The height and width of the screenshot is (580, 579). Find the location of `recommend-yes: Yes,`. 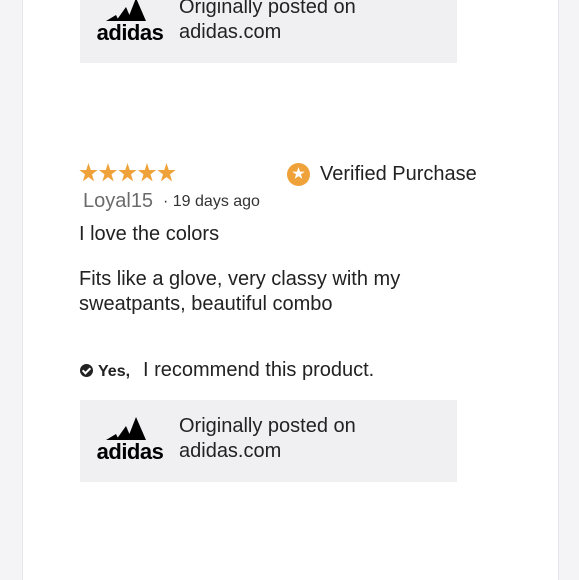

recommend-yes: Yes, is located at coordinates (114, 371).